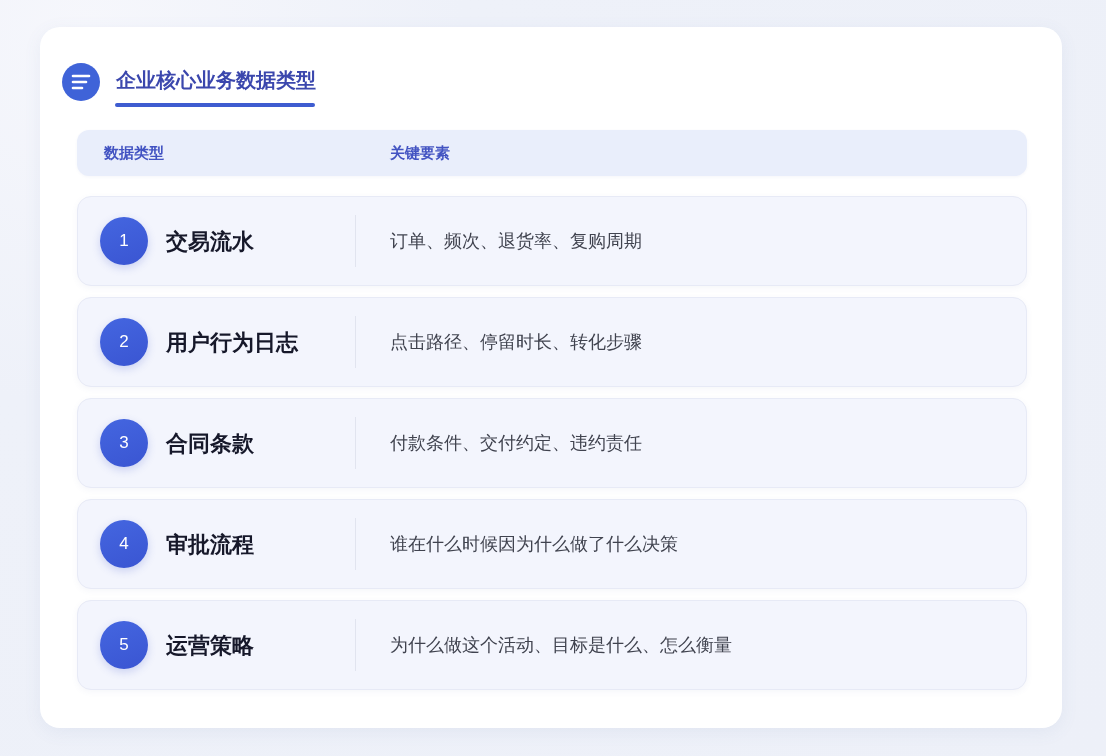 This screenshot has width=1106, height=756. What do you see at coordinates (232, 342) in the screenshot?
I see `data-type-name: 用户行为日志` at bounding box center [232, 342].